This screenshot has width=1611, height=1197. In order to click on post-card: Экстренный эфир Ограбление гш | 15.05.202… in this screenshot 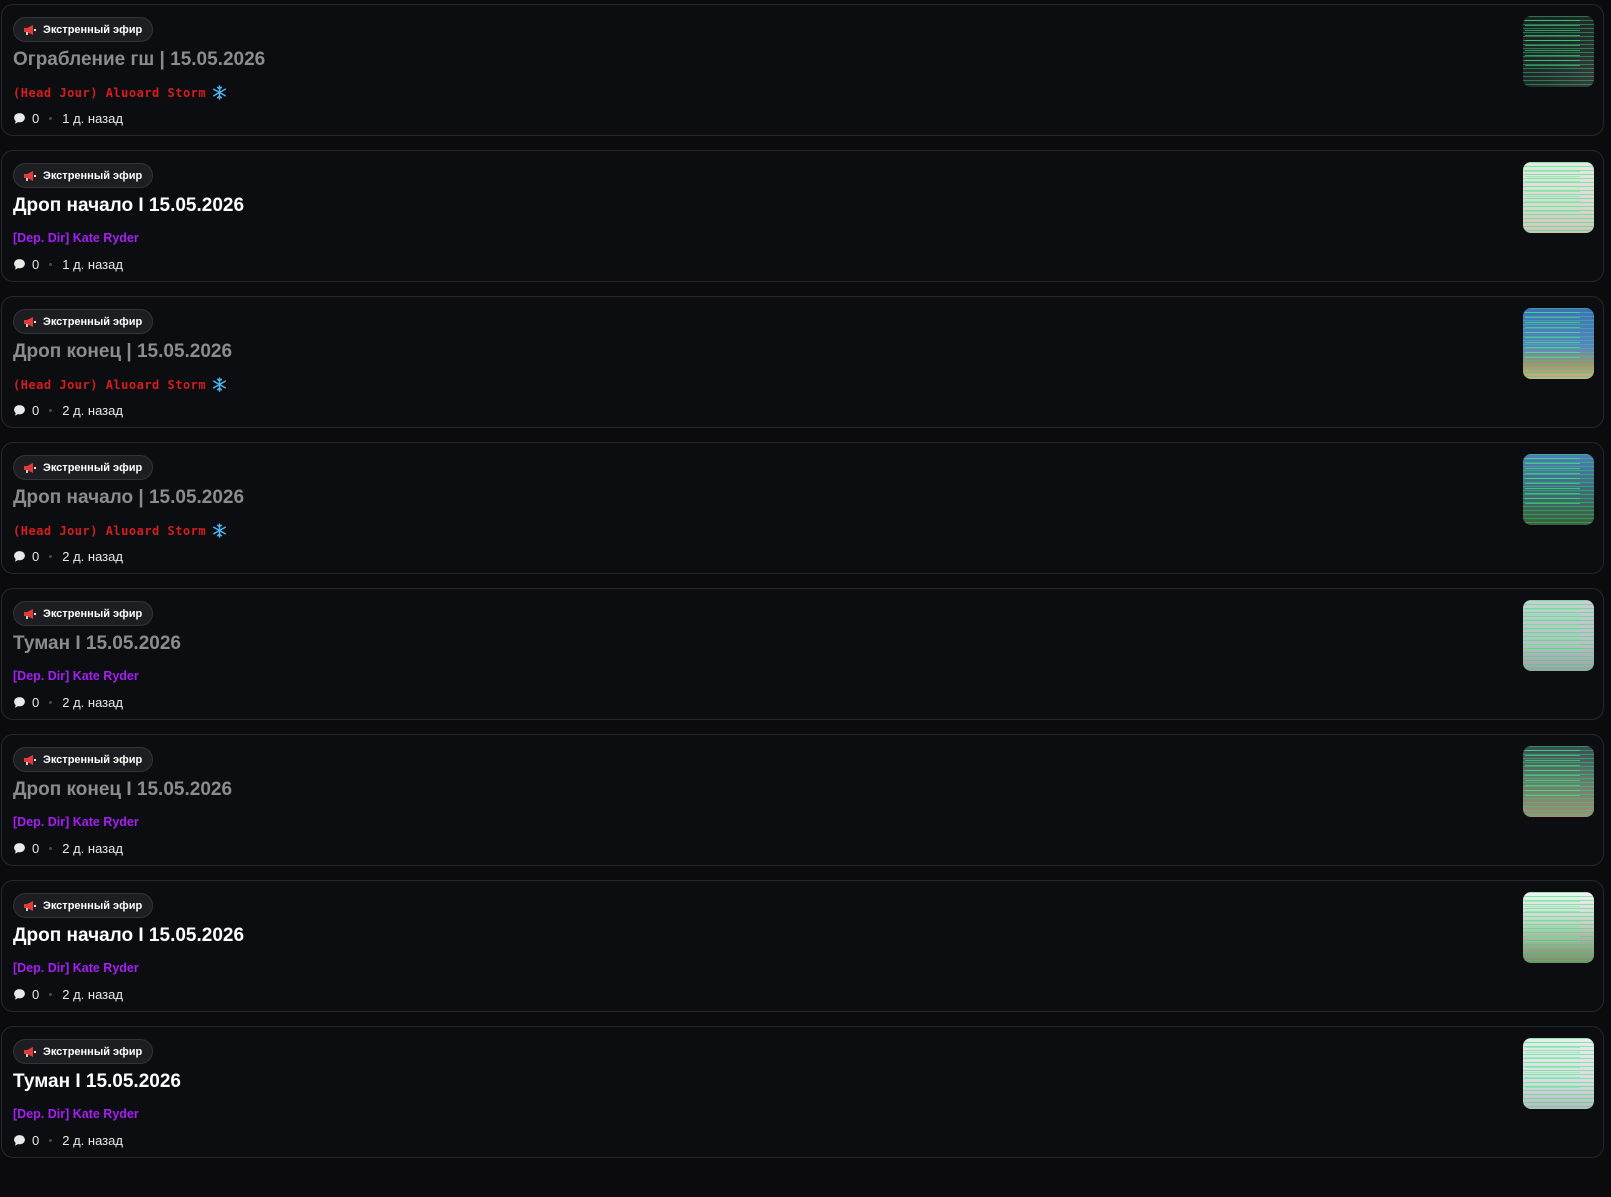, I will do `click(802, 70)`.